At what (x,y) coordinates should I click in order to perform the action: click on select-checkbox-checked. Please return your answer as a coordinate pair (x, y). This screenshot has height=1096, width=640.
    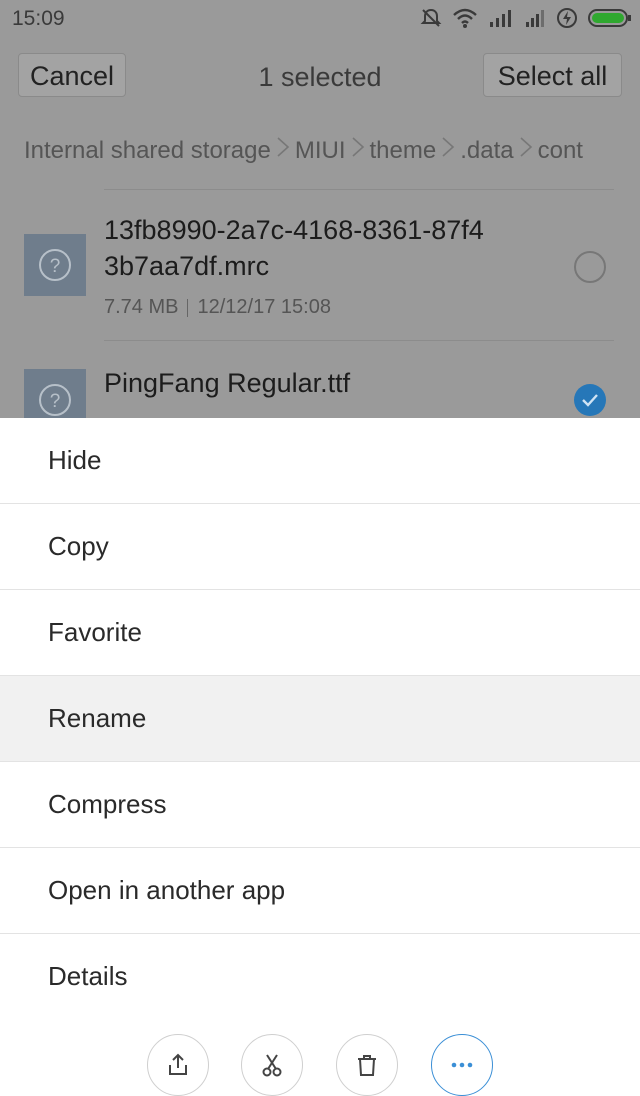
    Looking at the image, I should click on (590, 400).